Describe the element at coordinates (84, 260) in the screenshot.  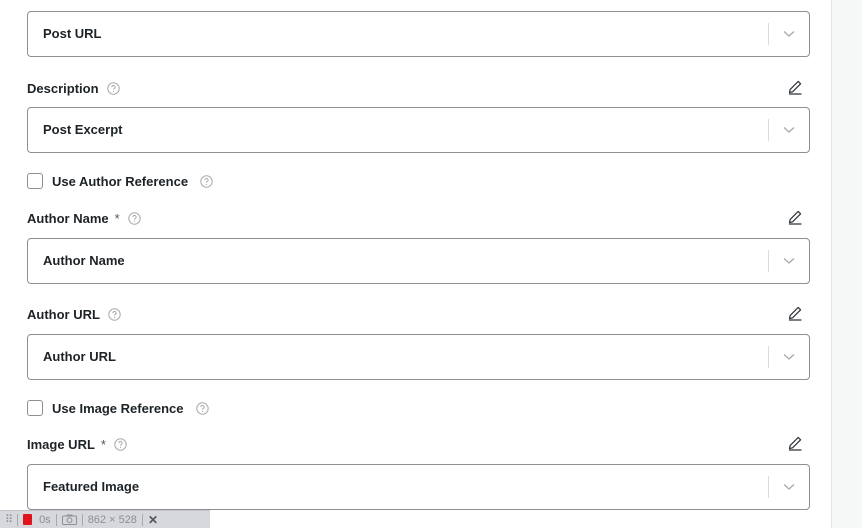
I see `author-name-select-value: Author Name` at that location.